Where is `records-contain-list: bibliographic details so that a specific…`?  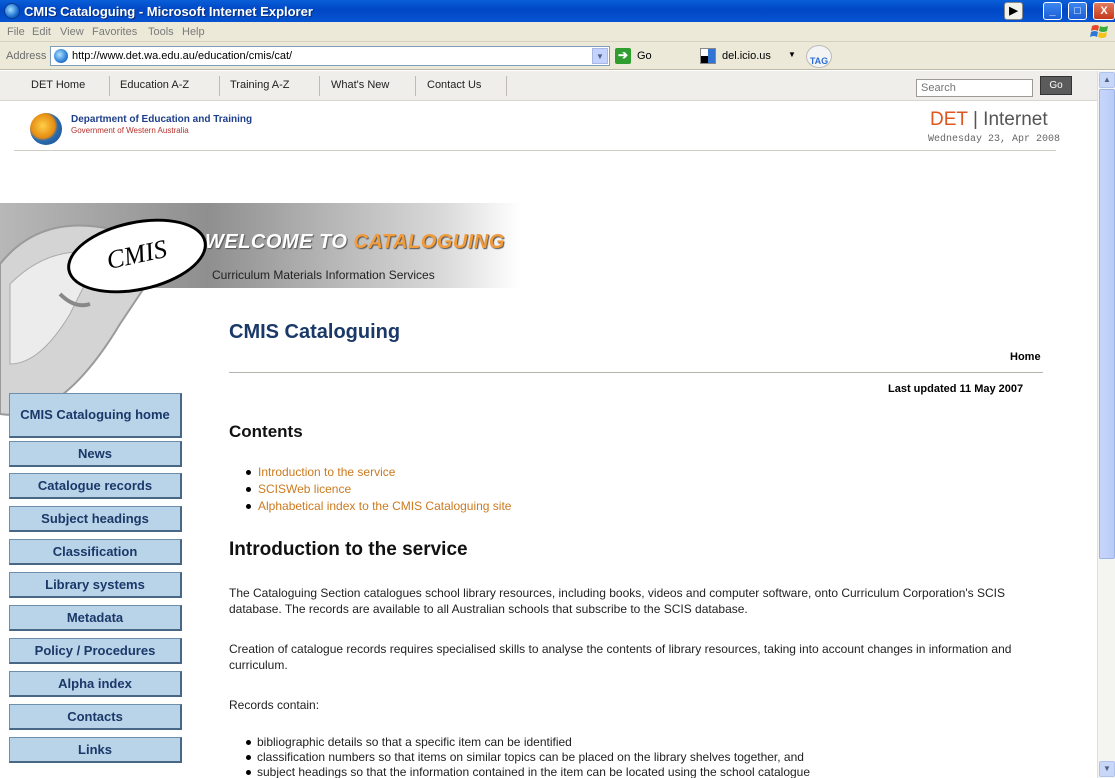 records-contain-list: bibliographic details so that a specific… is located at coordinates (528, 756).